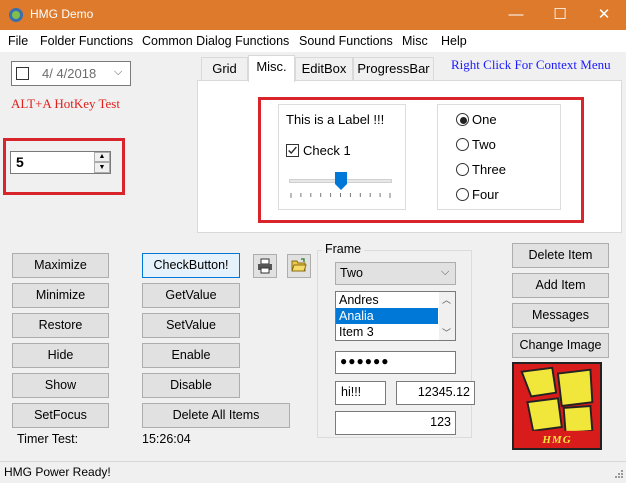  What do you see at coordinates (346, 41) in the screenshot?
I see `menu-sound-functions: Sound Functions` at bounding box center [346, 41].